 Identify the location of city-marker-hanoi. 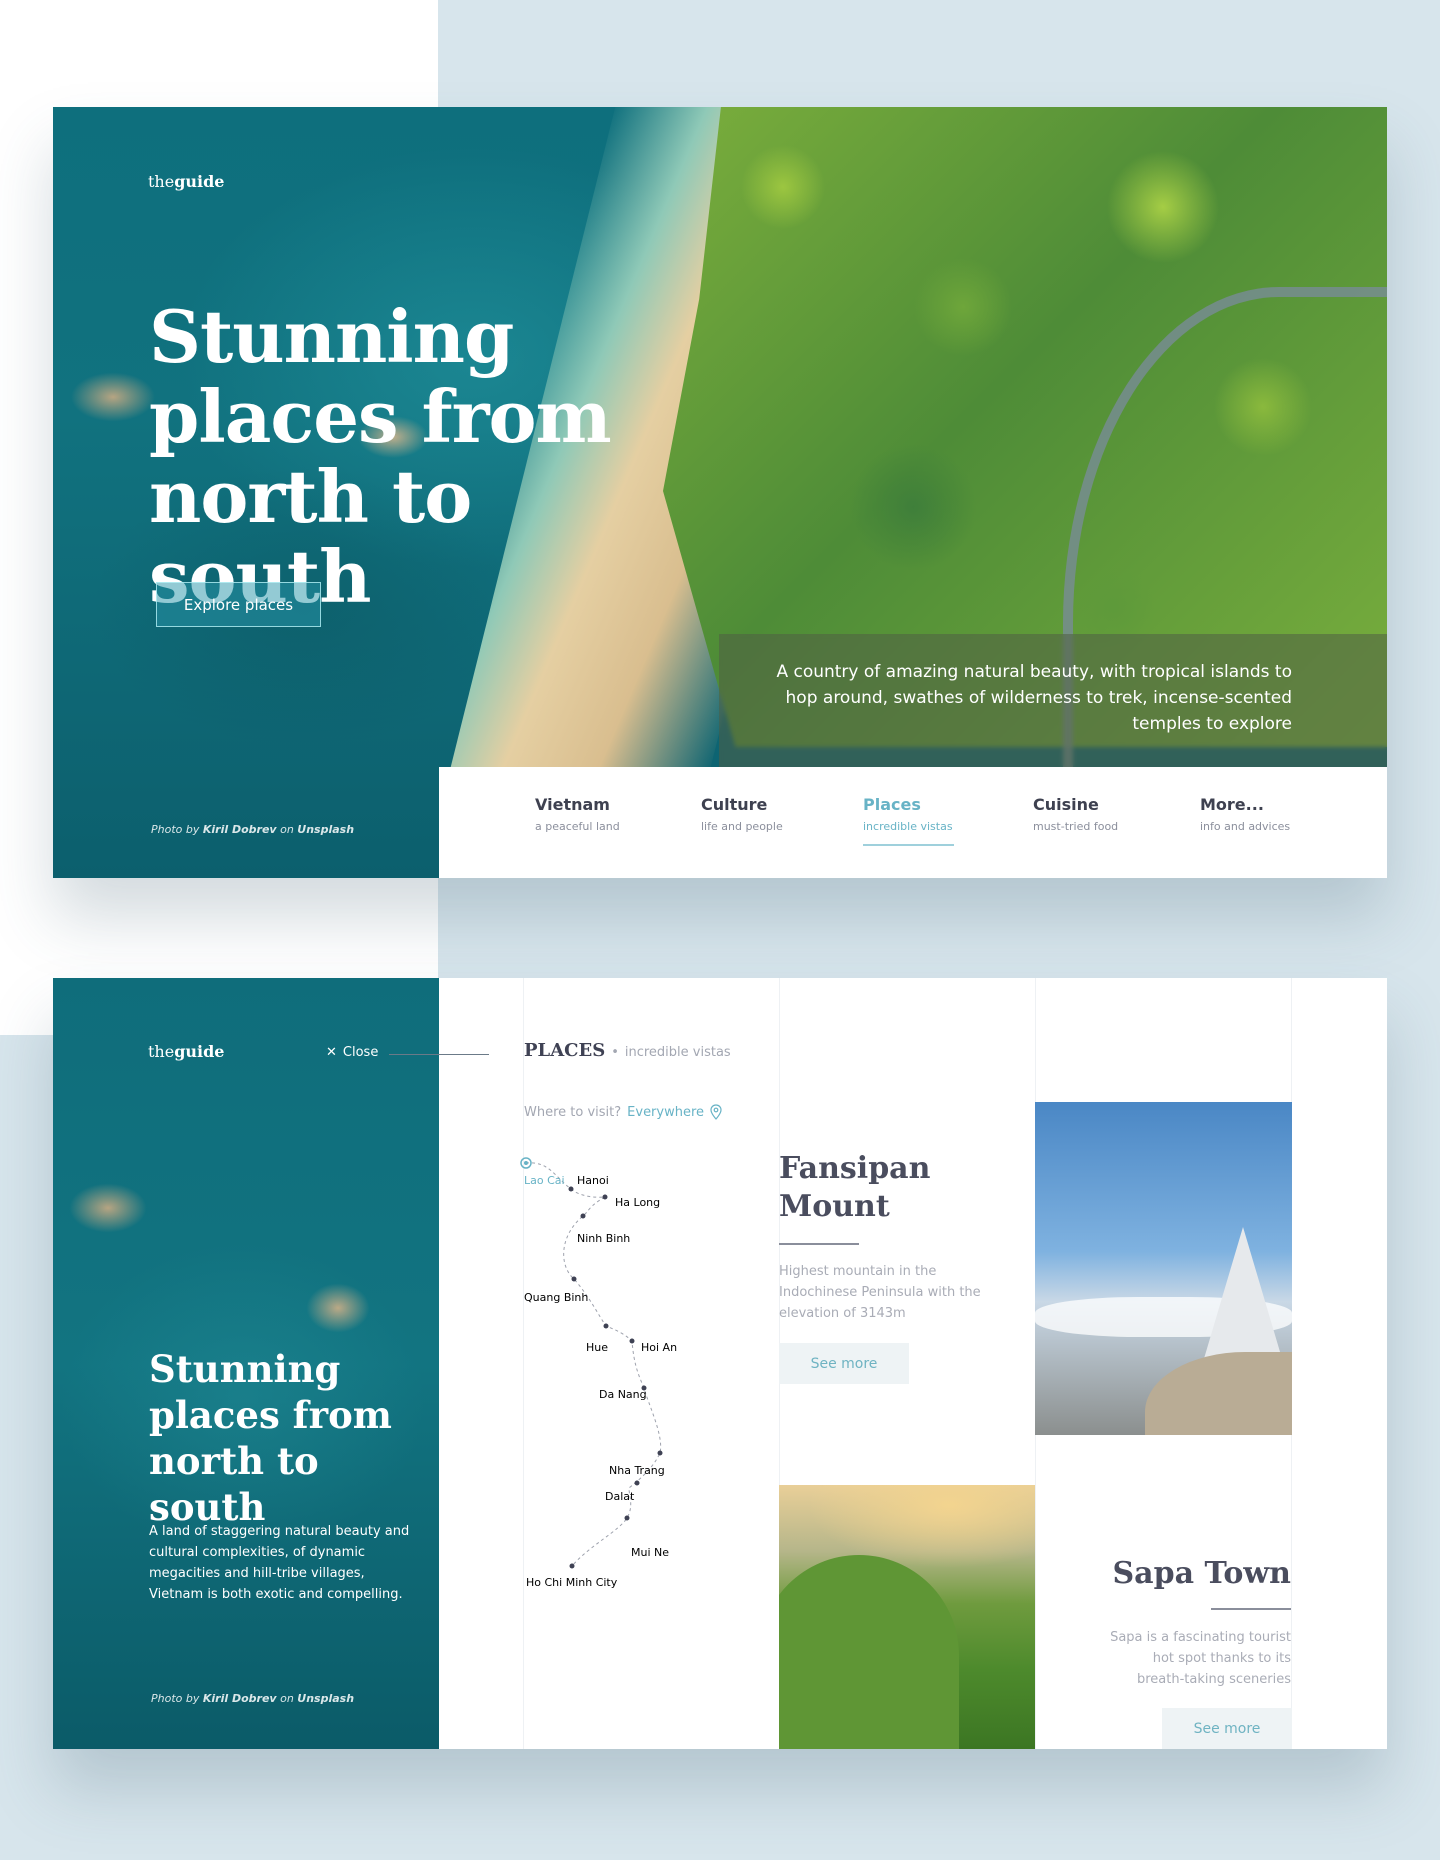
(571, 1189).